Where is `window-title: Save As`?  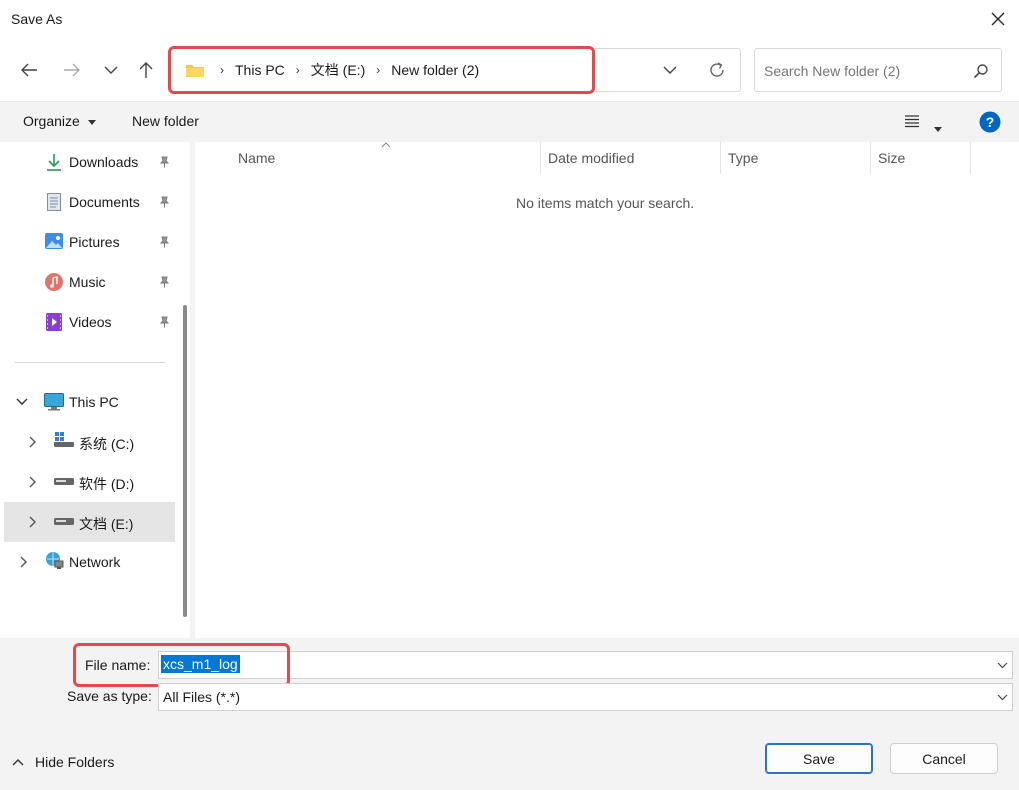
window-title: Save As is located at coordinates (37, 19).